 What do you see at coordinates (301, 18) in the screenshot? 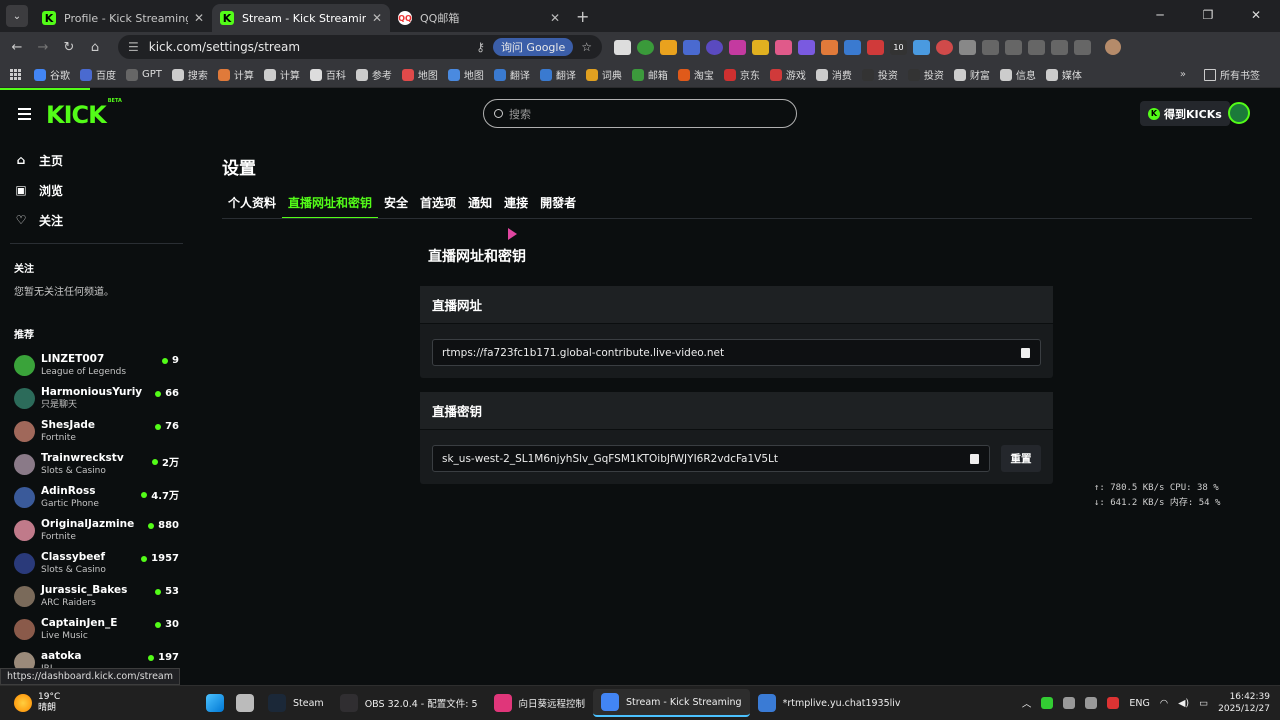
I see `browser-tab-stream: K Stream - Kick Streaming ✕` at bounding box center [301, 18].